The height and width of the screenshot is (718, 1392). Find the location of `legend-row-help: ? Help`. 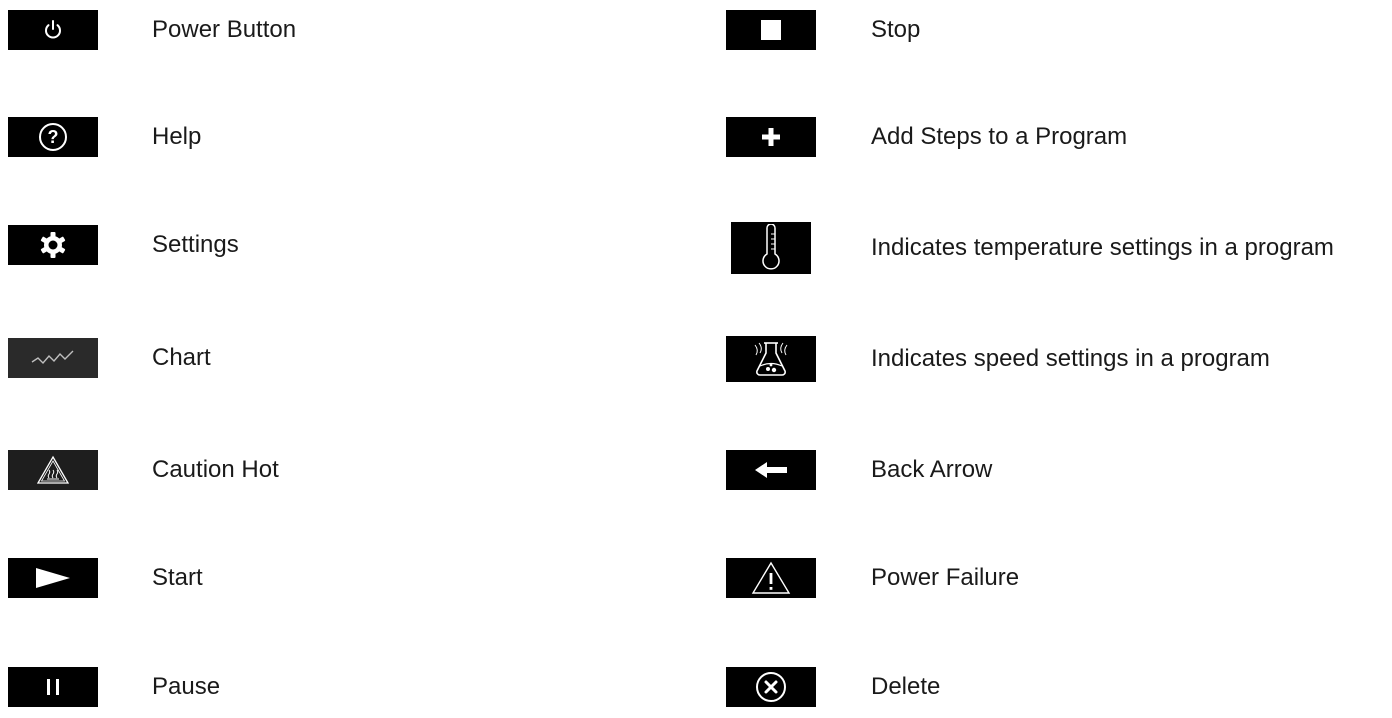

legend-row-help: ? Help is located at coordinates (104, 137).